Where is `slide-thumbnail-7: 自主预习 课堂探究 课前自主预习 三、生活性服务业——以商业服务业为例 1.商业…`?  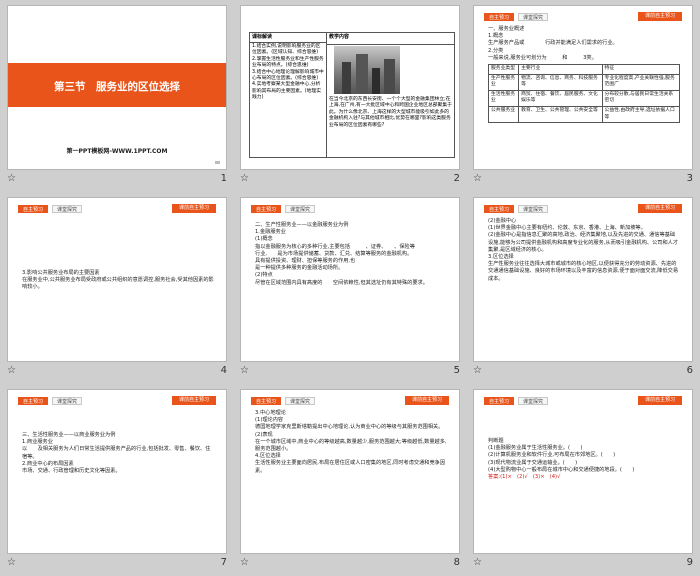 slide-thumbnail-7: 自主预习 课堂探究 课前自主预习 三、生活性服务业——以商业服务业为例 1.商业… is located at coordinates (117, 480).